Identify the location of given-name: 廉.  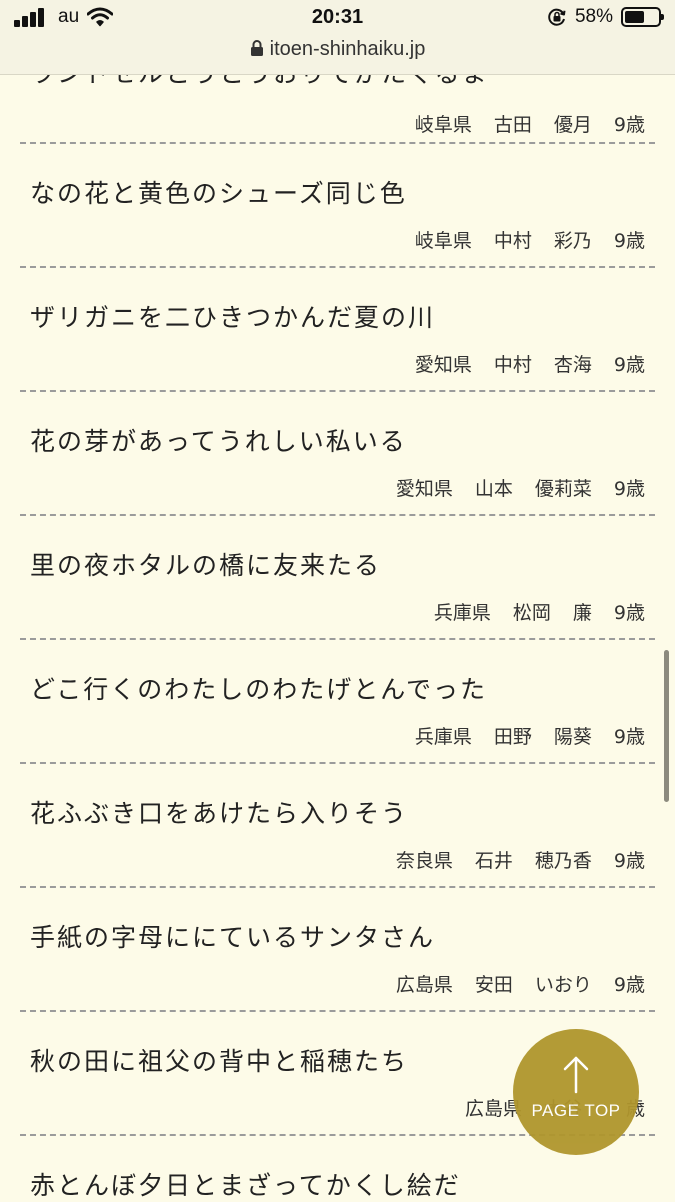
(582, 613).